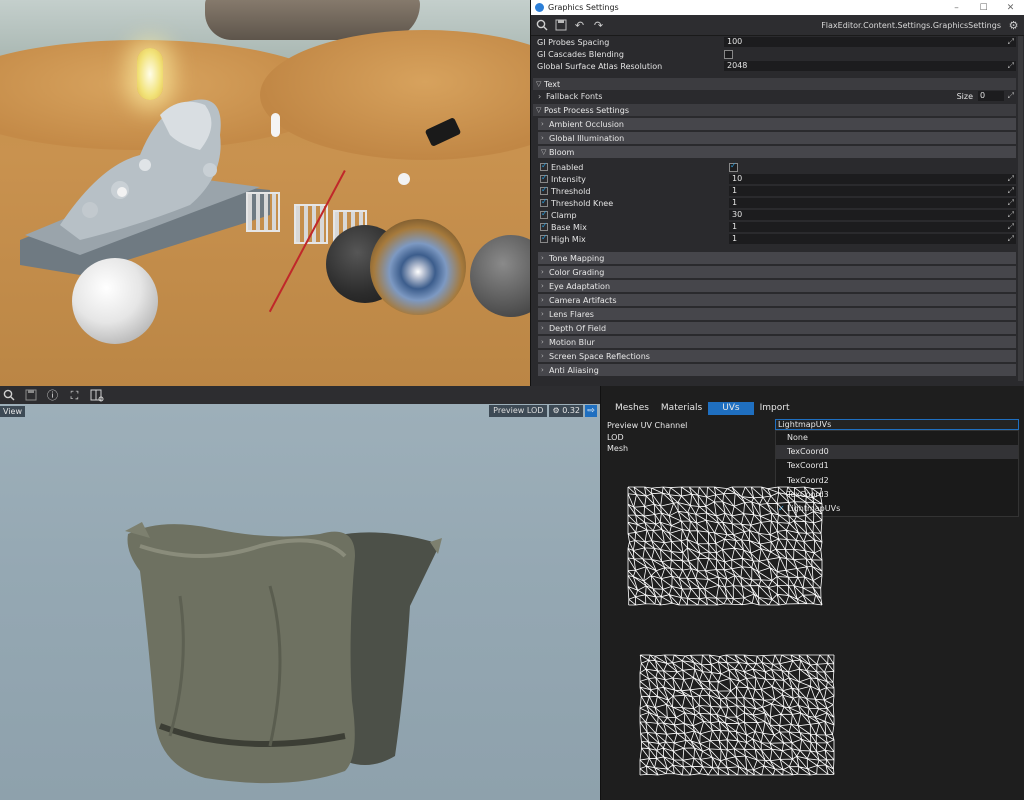 The width and height of the screenshot is (1024, 800). What do you see at coordinates (632, 408) in the screenshot?
I see `tab-meshes: Meshes` at bounding box center [632, 408].